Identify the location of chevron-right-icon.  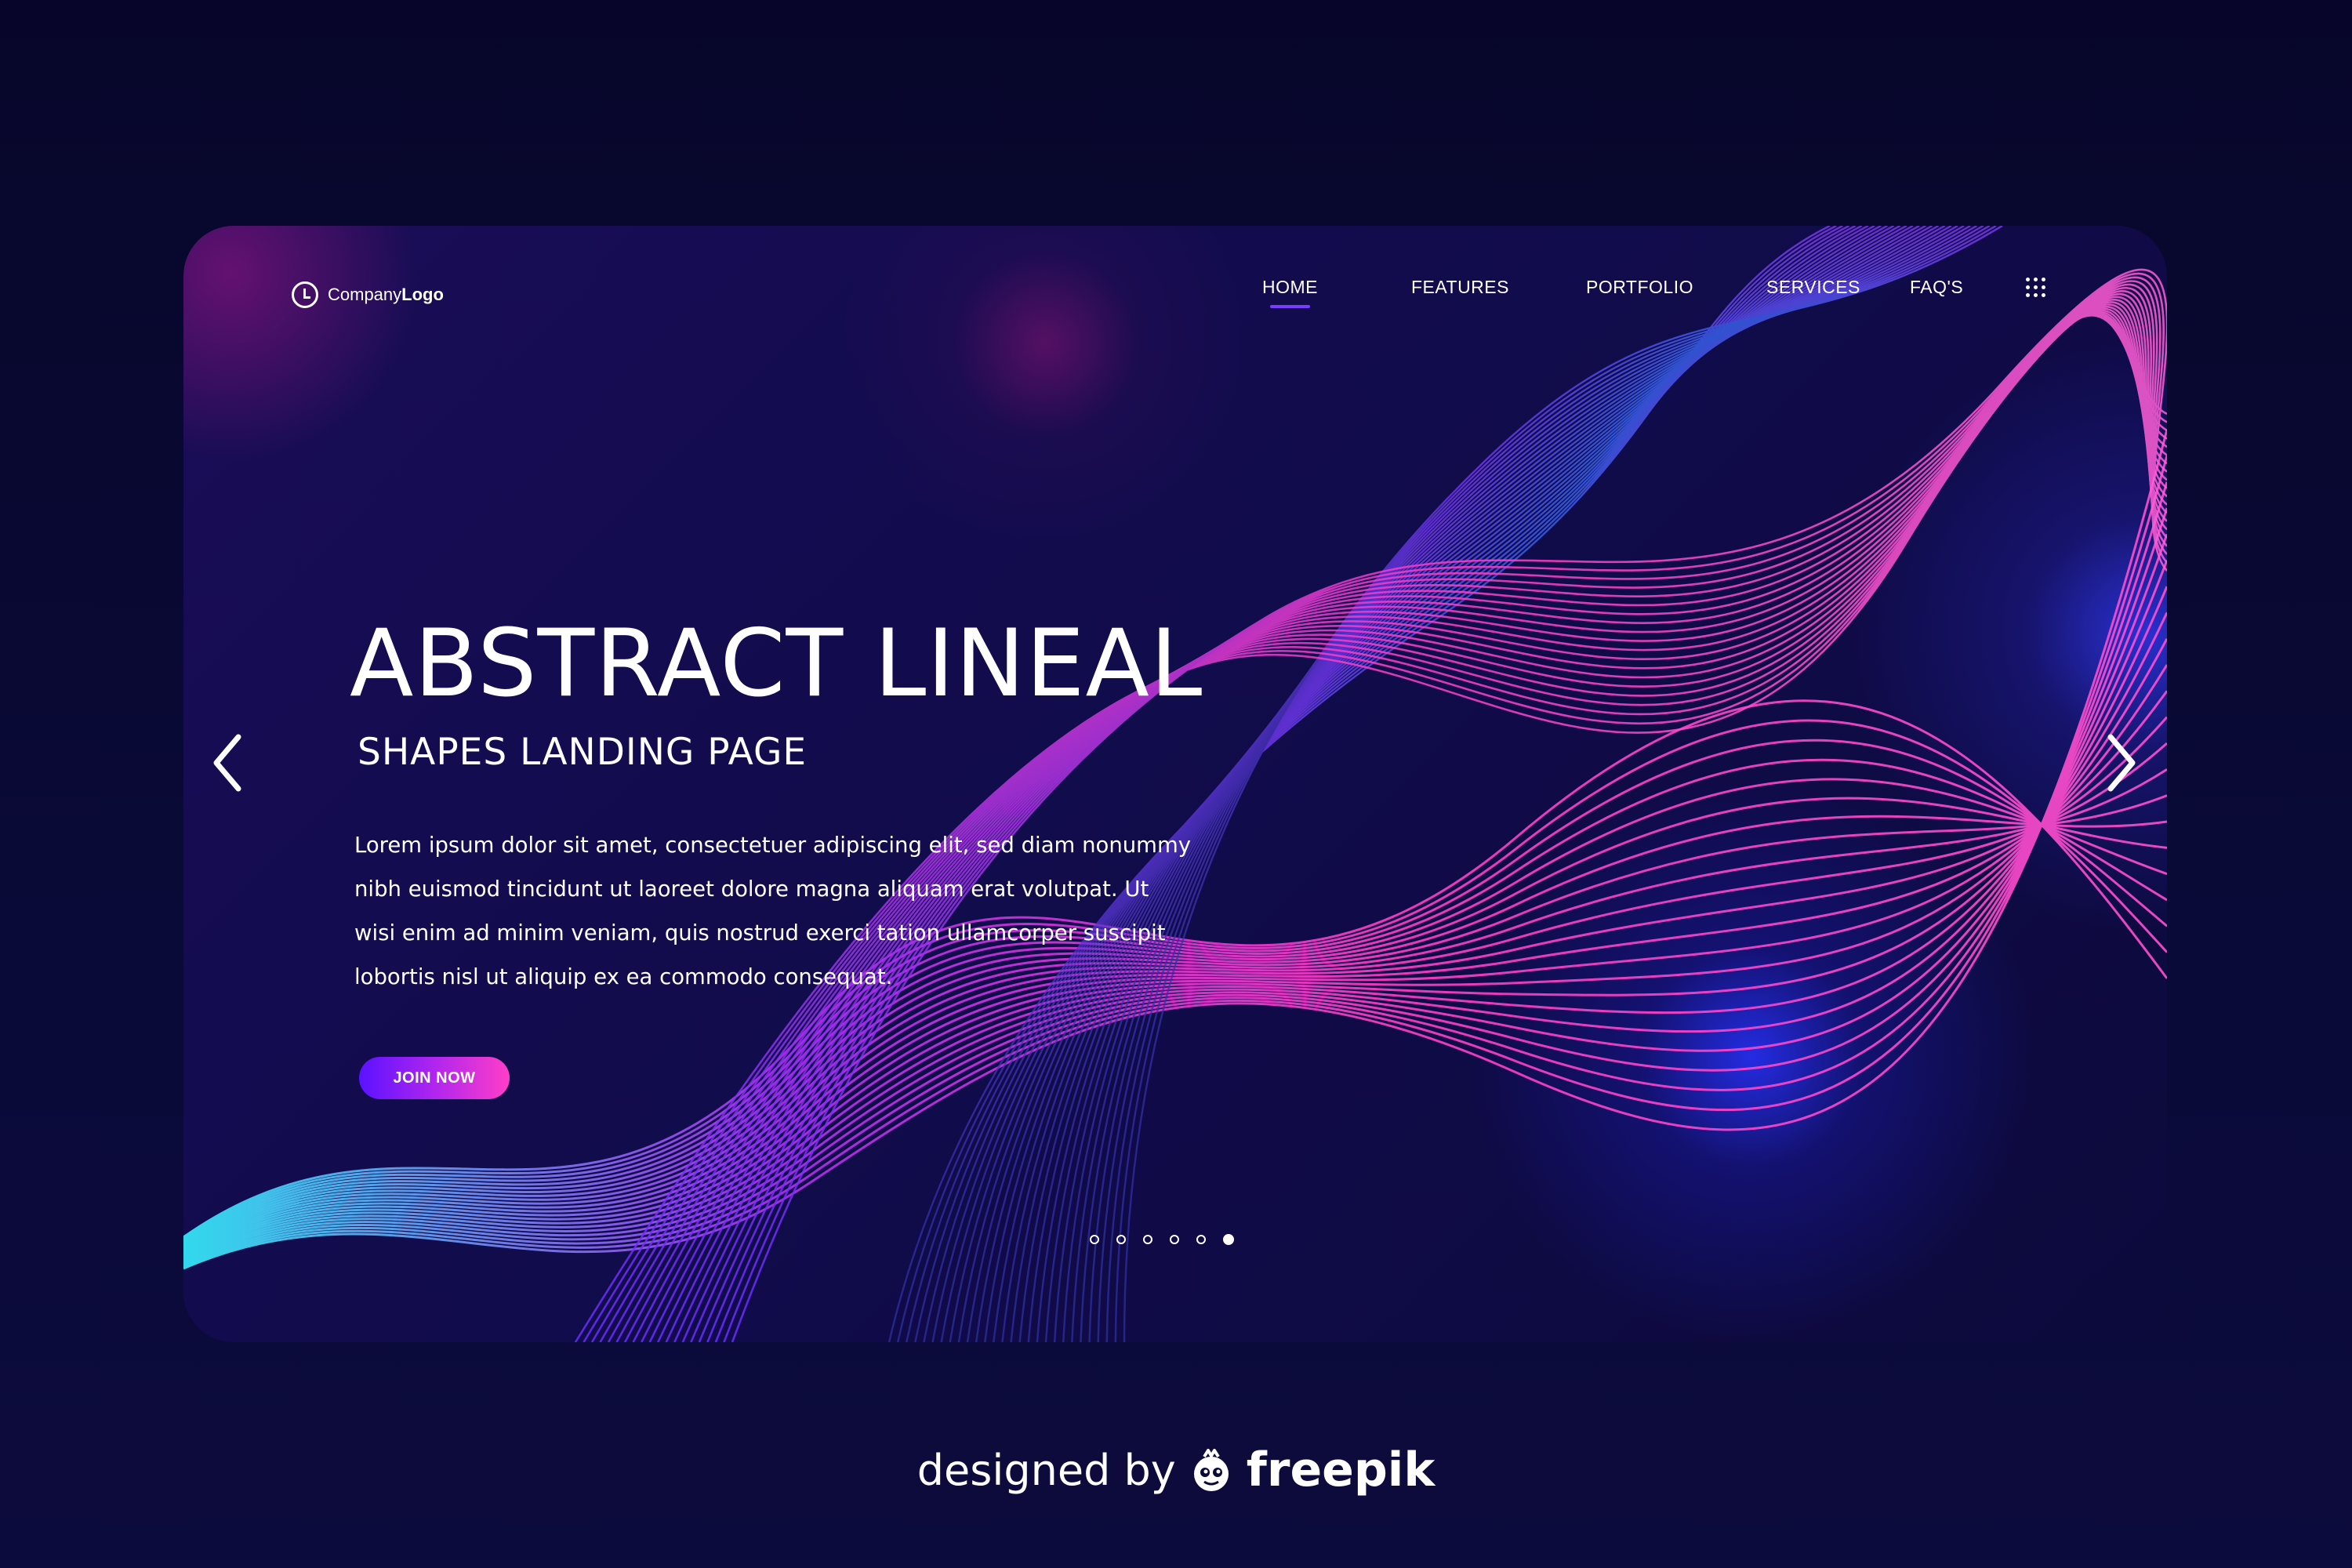
(2121, 763).